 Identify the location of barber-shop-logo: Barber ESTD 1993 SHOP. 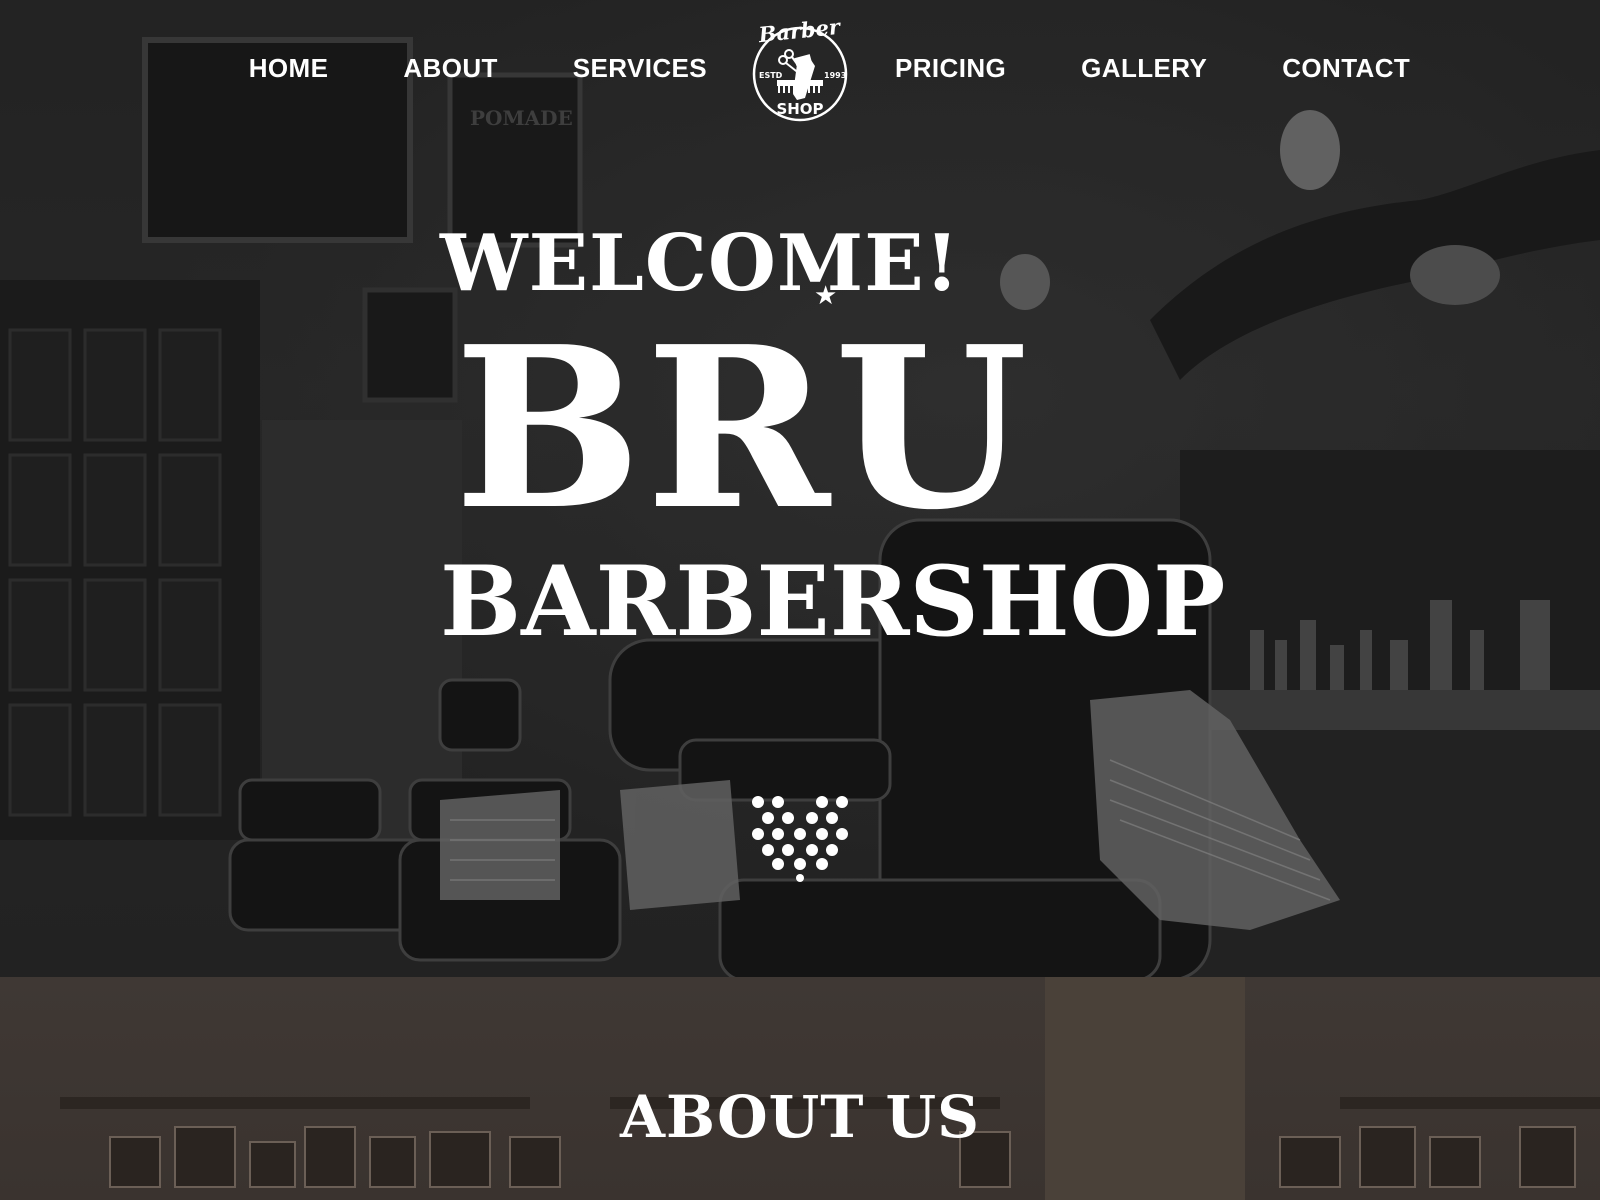
(800, 70).